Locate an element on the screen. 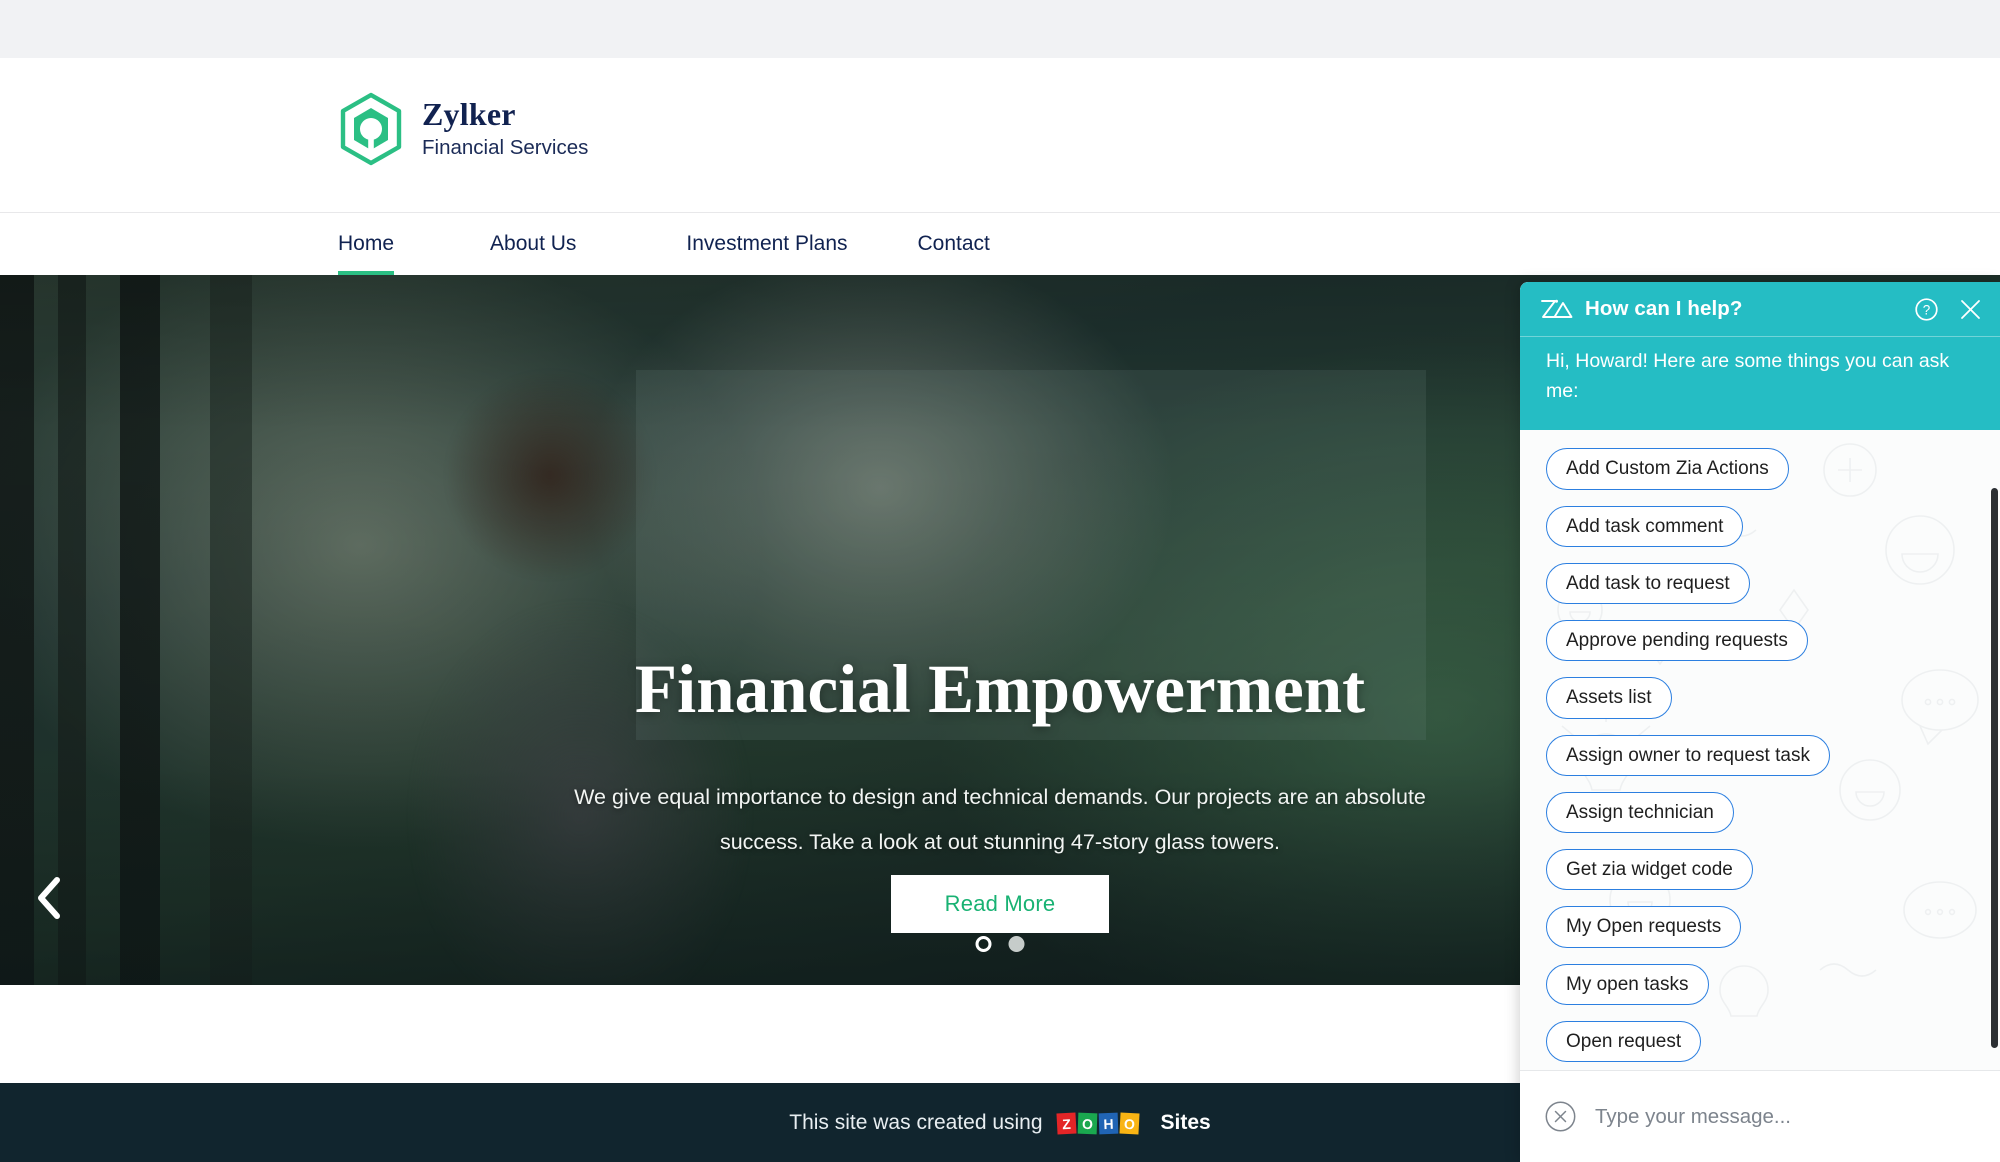 The height and width of the screenshot is (1162, 2000). brand-logo: Zylker Financial Services is located at coordinates (463, 129).